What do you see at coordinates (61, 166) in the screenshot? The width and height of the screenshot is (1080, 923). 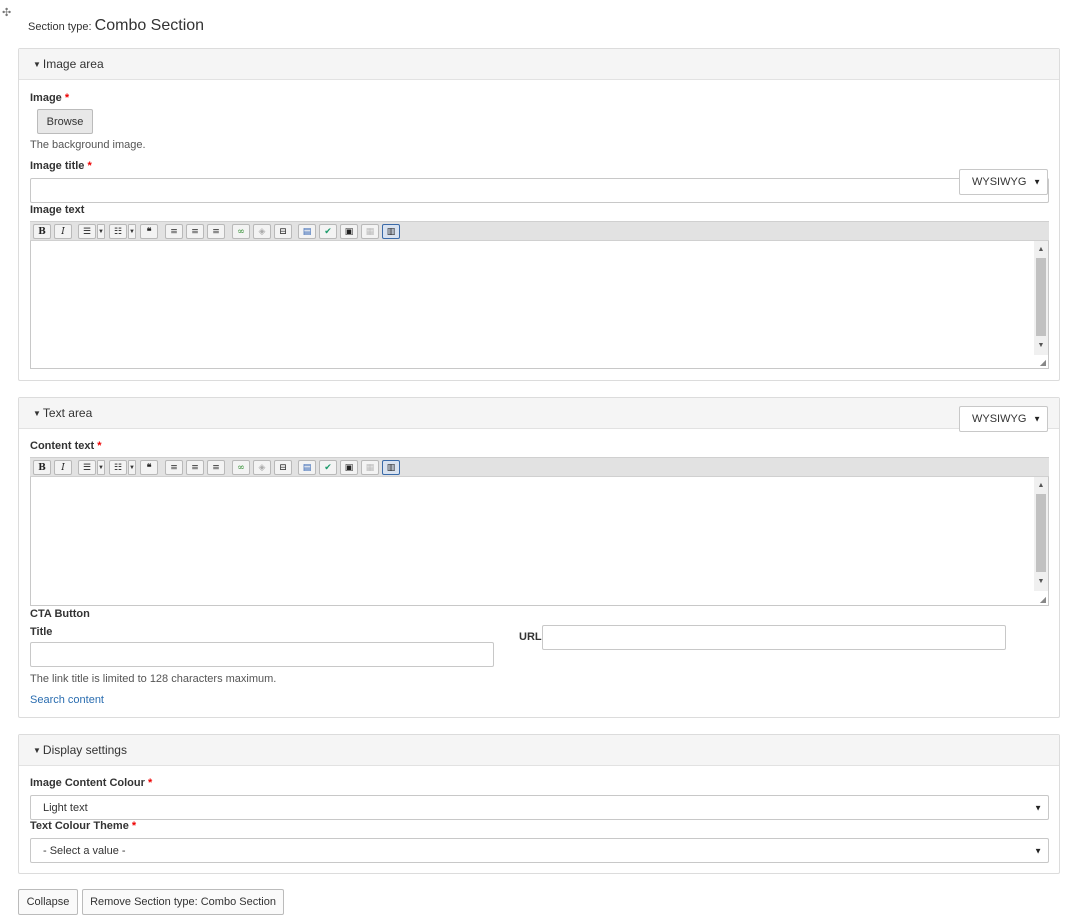 I see `image-title-label: Image title *` at bounding box center [61, 166].